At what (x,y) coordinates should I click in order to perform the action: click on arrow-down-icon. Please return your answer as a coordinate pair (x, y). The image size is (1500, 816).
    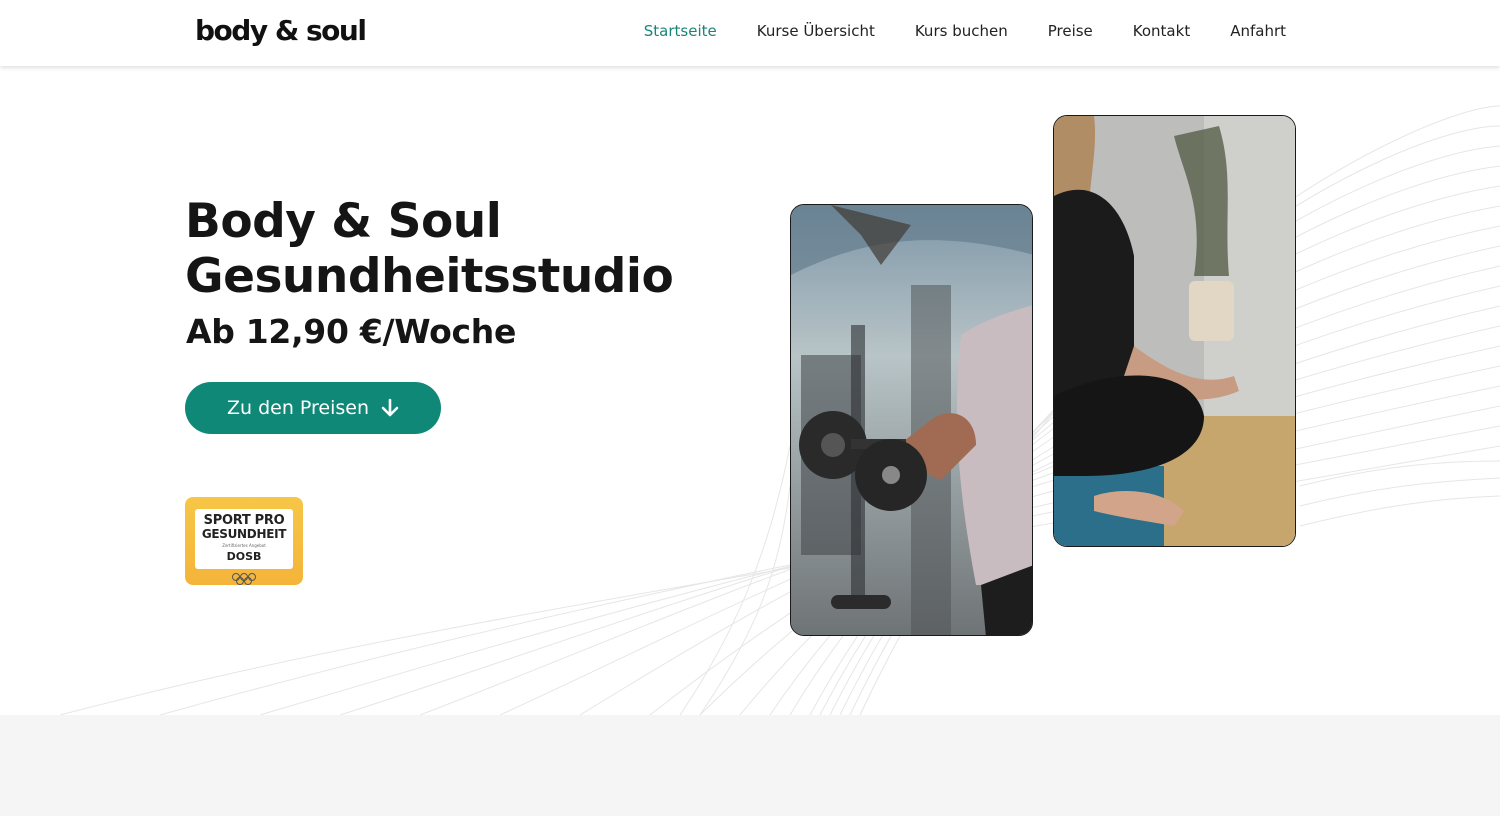
    Looking at the image, I should click on (390, 407).